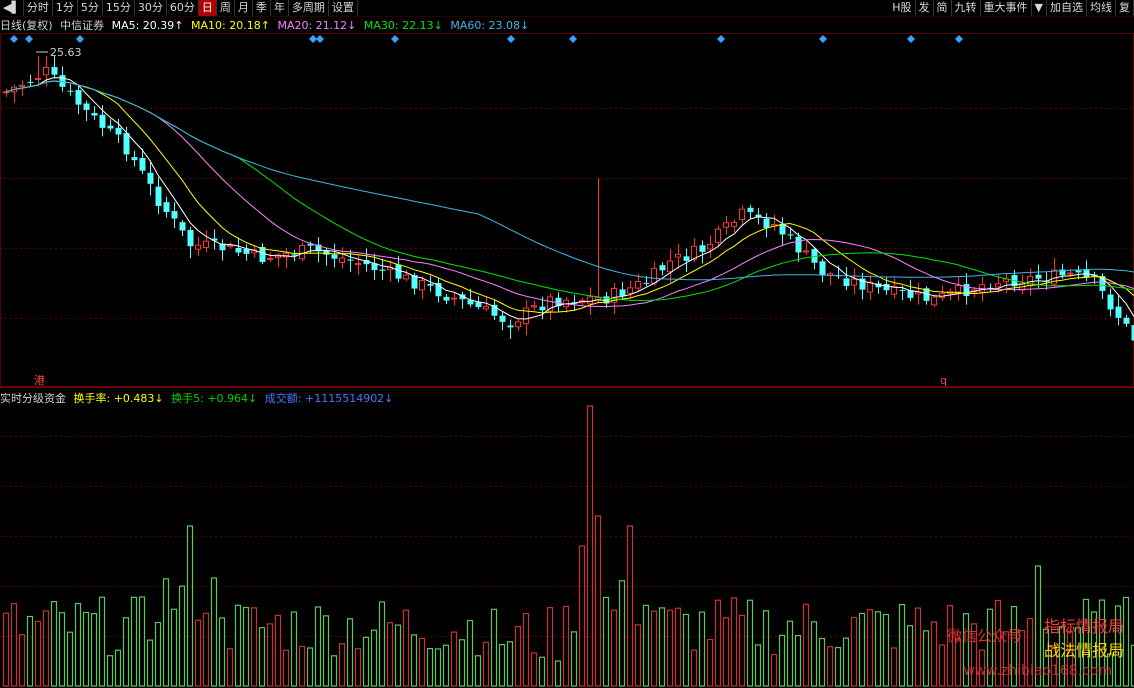  What do you see at coordinates (1083, 650) in the screenshot?
I see `watermark-name2: 战法情报局` at bounding box center [1083, 650].